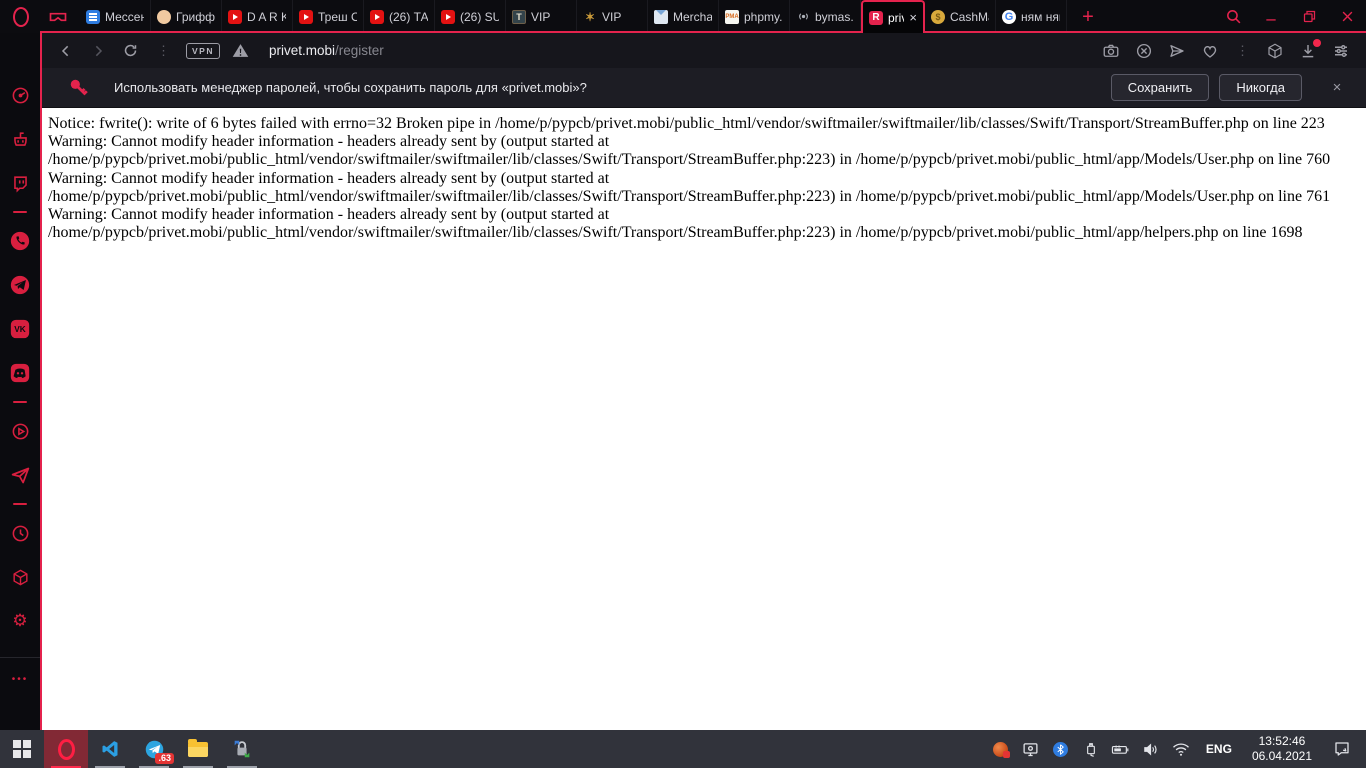  I want to click on tab-label: CashMa, so click(969, 16).